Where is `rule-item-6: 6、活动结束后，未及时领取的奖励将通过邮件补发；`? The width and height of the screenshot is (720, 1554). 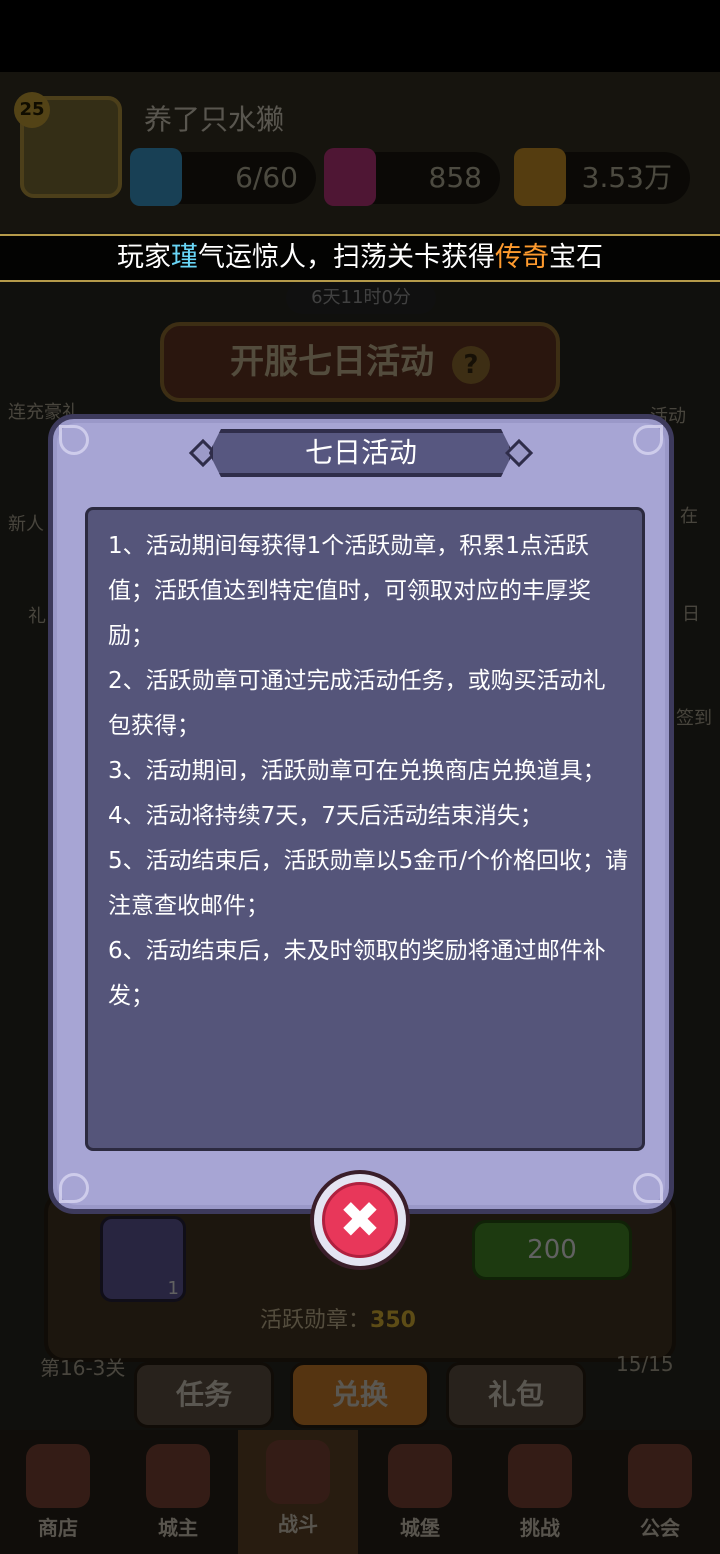
rule-item-6: 6、活动结束后，未及时领取的奖励将通过邮件补发； is located at coordinates (357, 973).